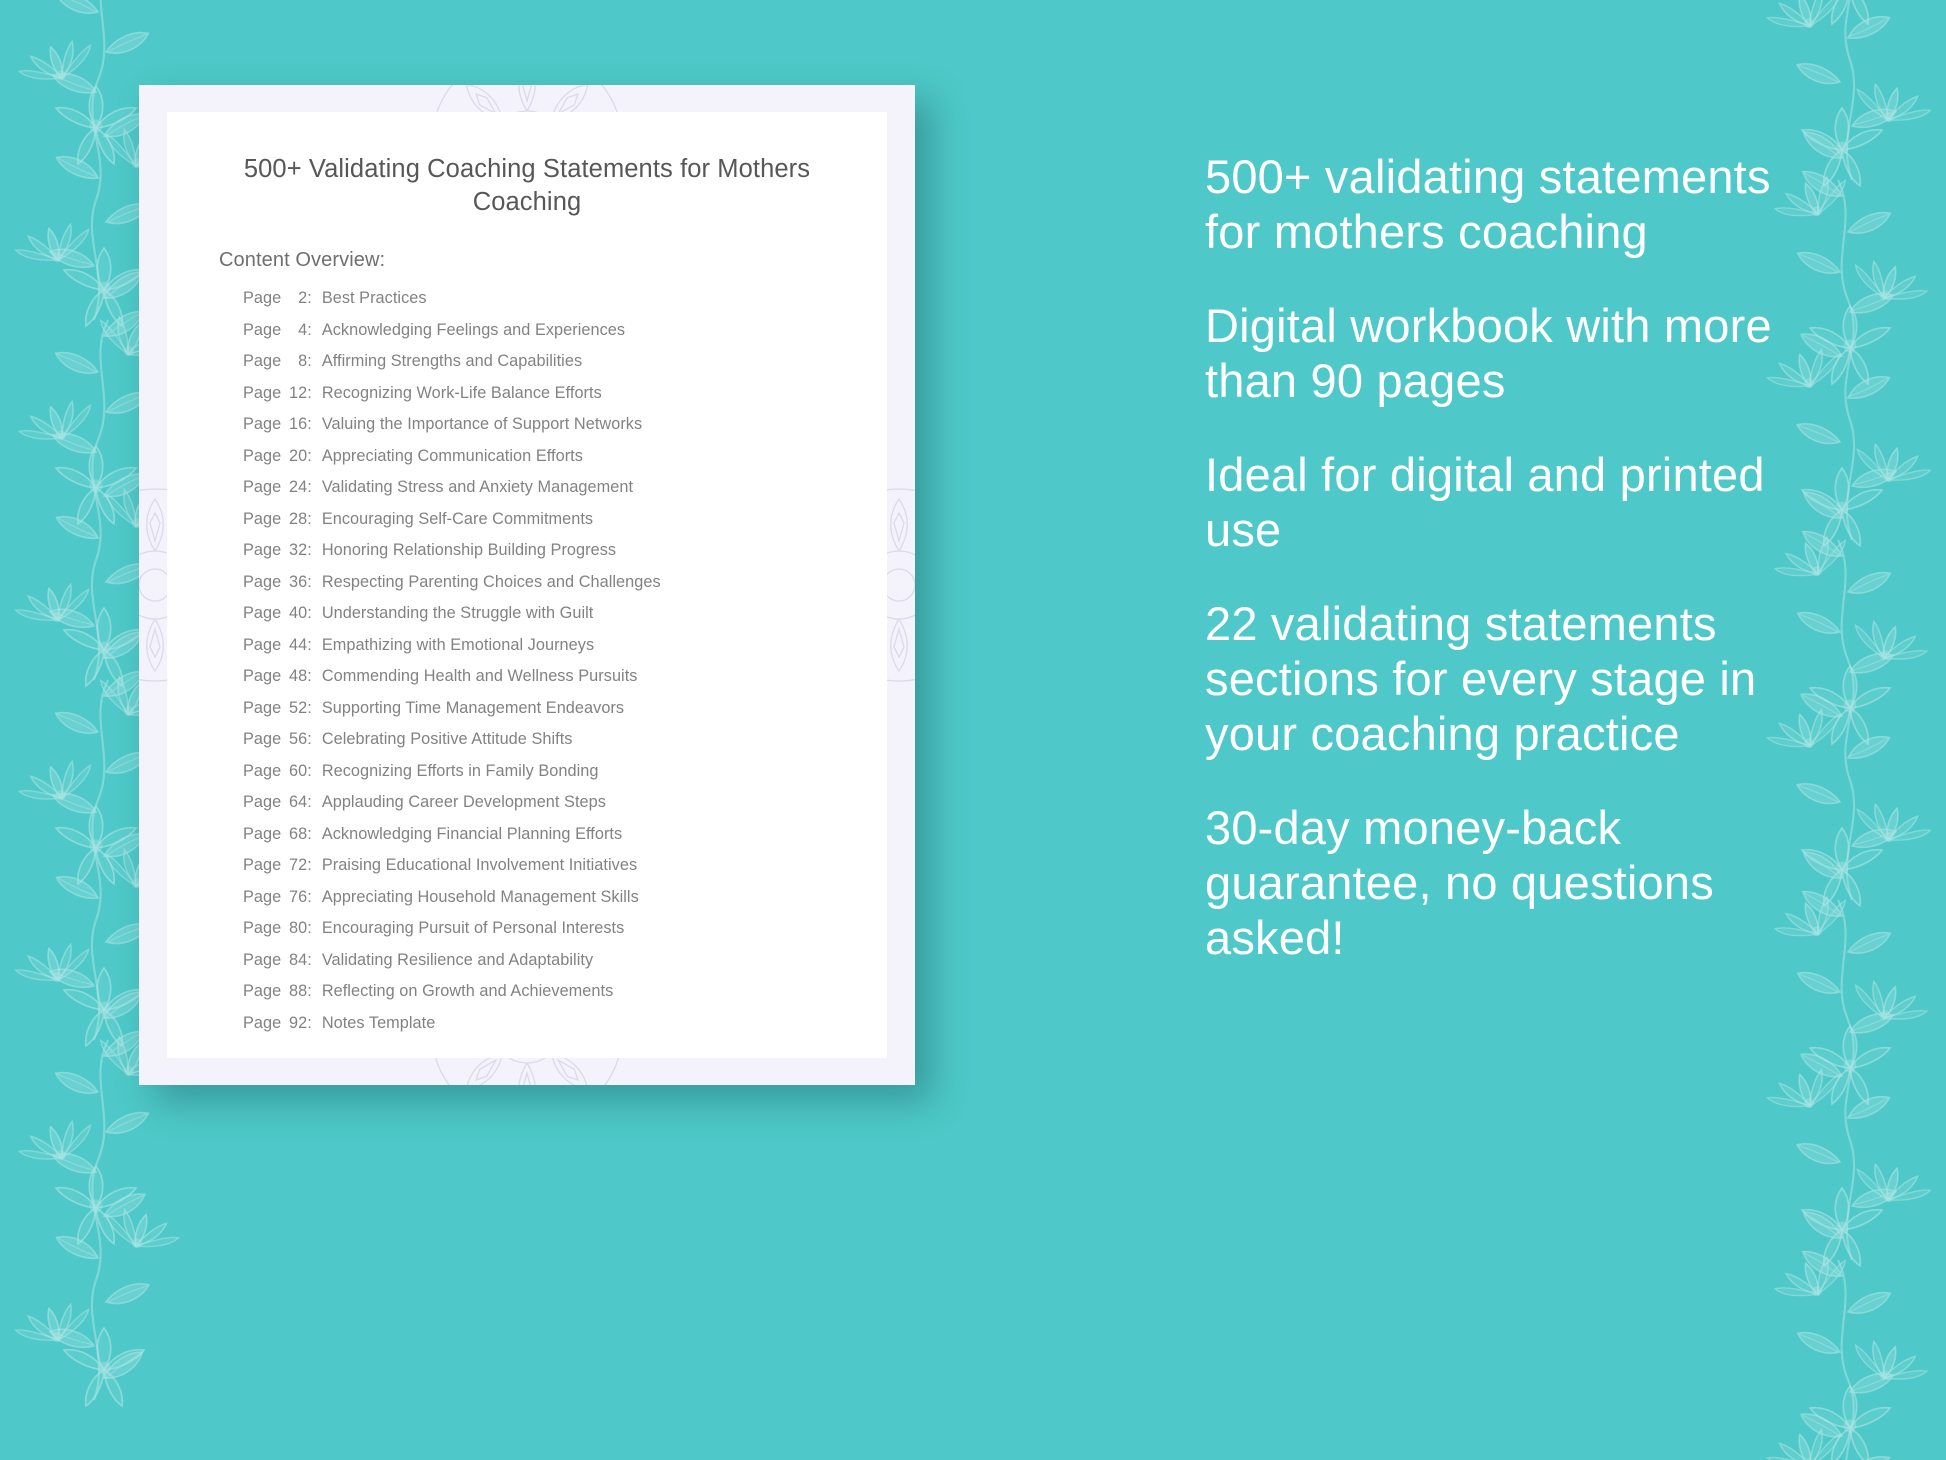 The width and height of the screenshot is (1946, 1460). I want to click on toc-page-number: 80, so click(298, 928).